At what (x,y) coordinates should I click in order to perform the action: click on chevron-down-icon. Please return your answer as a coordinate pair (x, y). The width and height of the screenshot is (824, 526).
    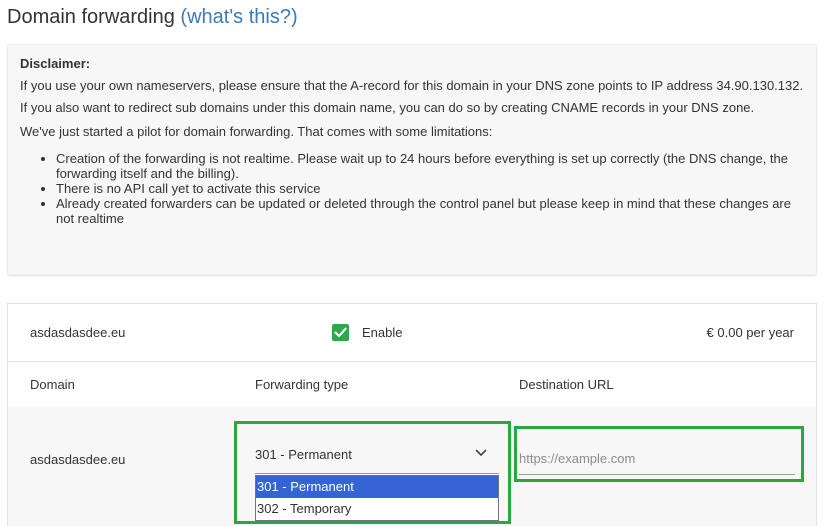
    Looking at the image, I should click on (481, 452).